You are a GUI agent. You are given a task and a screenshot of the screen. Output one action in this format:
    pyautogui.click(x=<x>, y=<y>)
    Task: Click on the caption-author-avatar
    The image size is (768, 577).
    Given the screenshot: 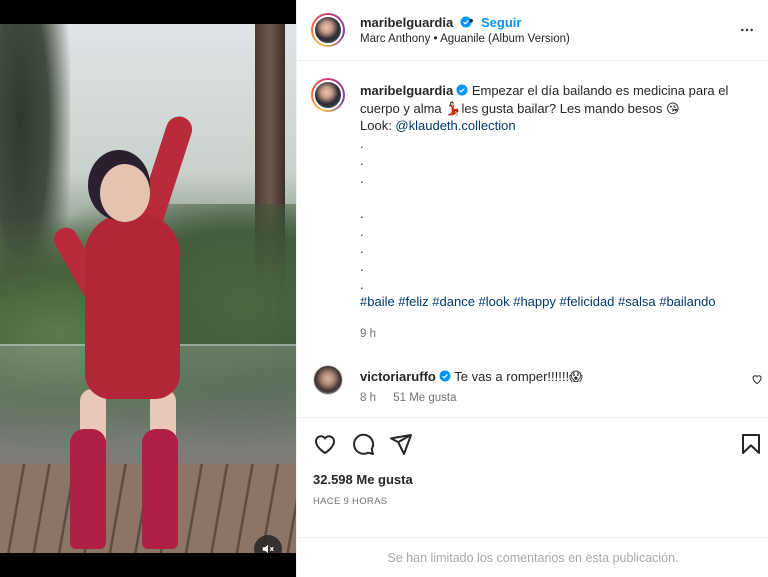 What is the action you would take?
    pyautogui.click(x=328, y=95)
    